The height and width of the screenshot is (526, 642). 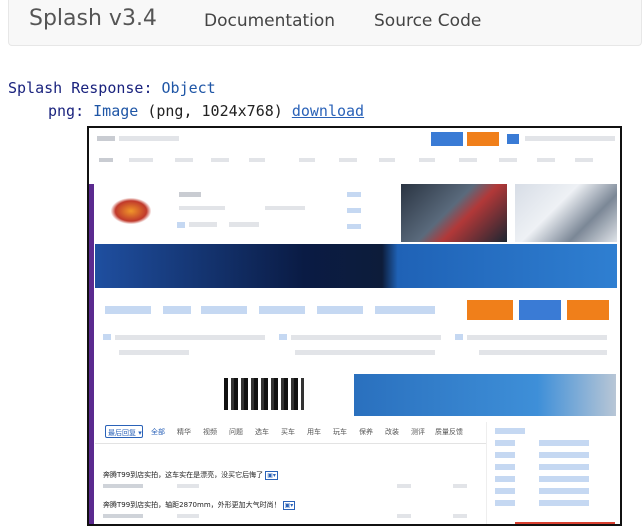 What do you see at coordinates (215, 111) in the screenshot?
I see `png-info: (png, 1024x768)` at bounding box center [215, 111].